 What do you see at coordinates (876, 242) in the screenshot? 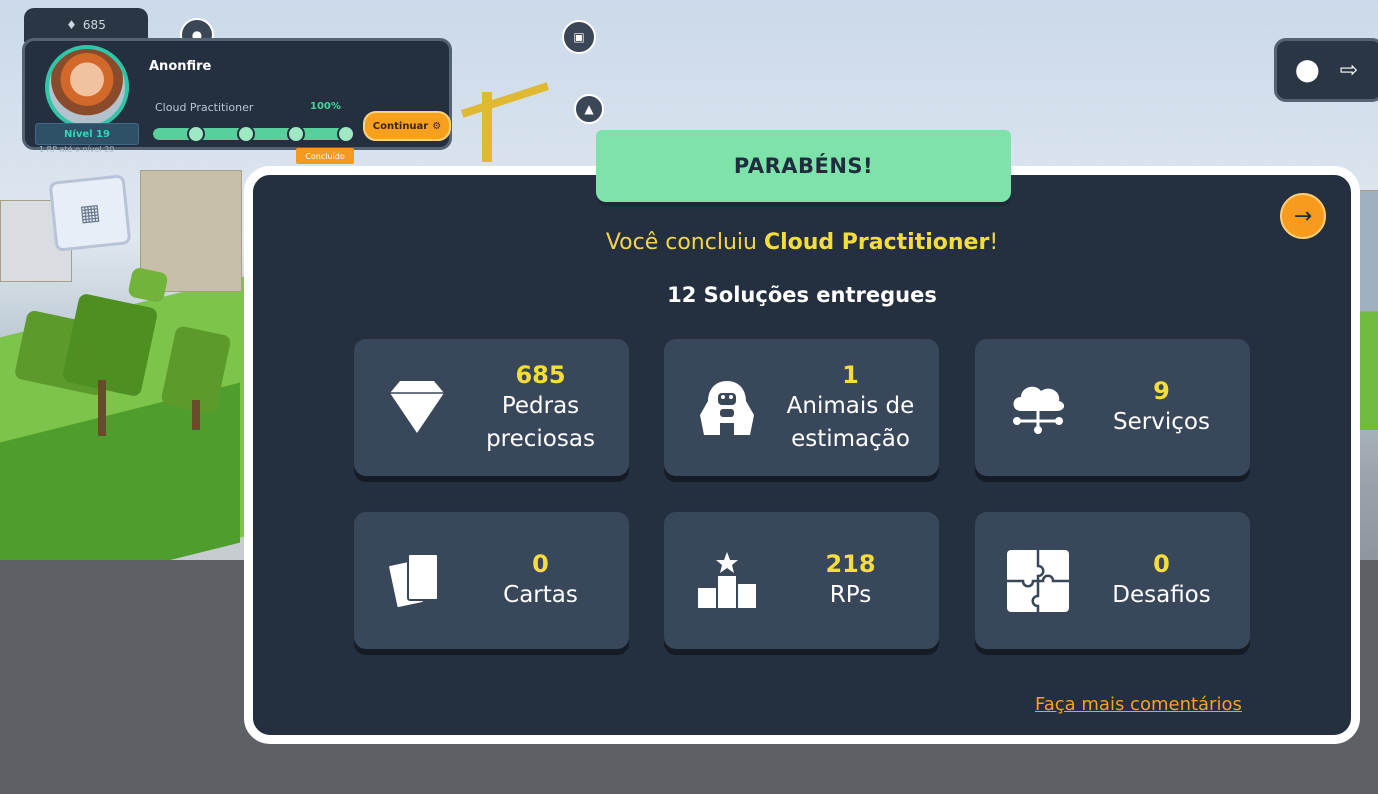
I see `congrats-course-name: Cloud Practitioner` at bounding box center [876, 242].